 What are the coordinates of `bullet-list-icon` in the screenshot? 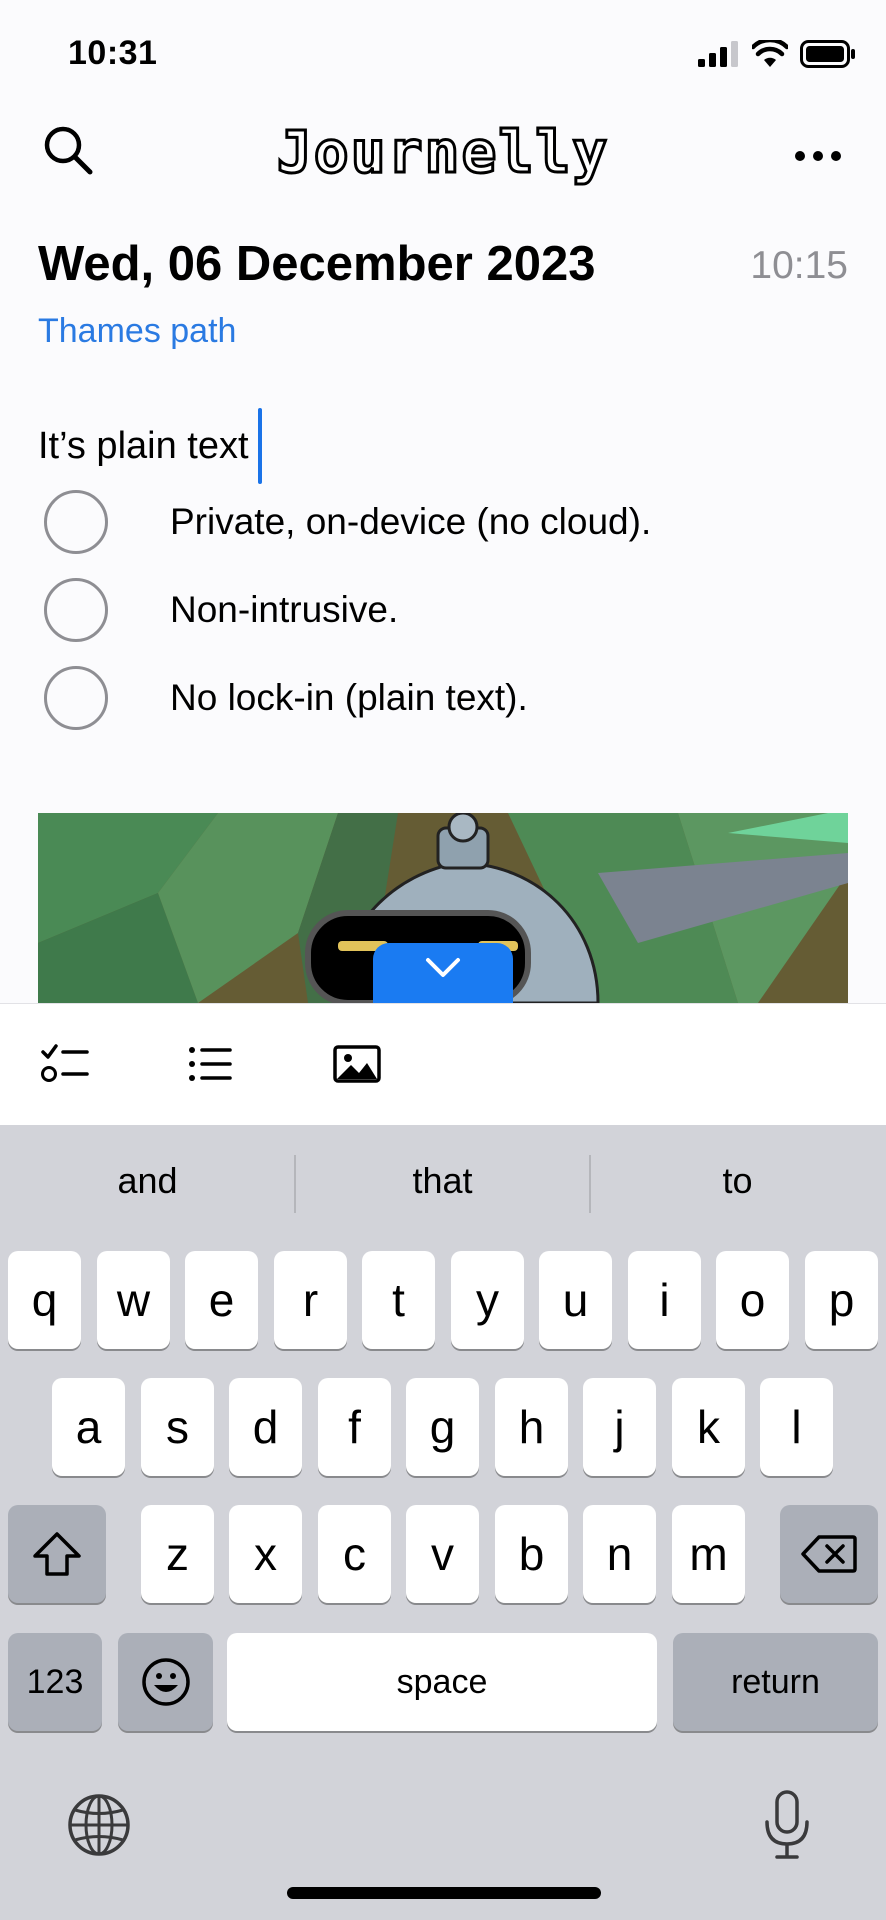 It's located at (210, 1064).